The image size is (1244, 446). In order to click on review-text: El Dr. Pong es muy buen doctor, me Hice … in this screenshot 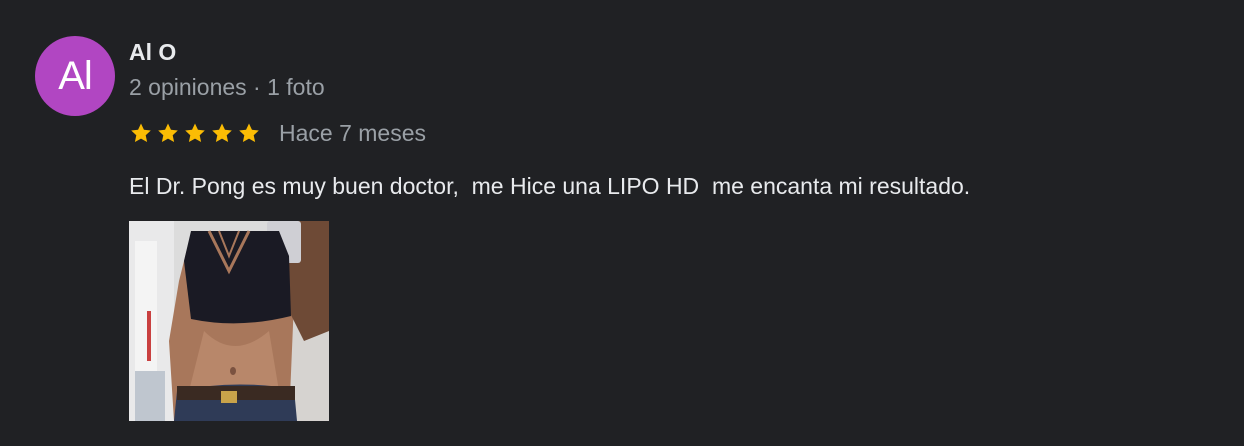, I will do `click(550, 186)`.